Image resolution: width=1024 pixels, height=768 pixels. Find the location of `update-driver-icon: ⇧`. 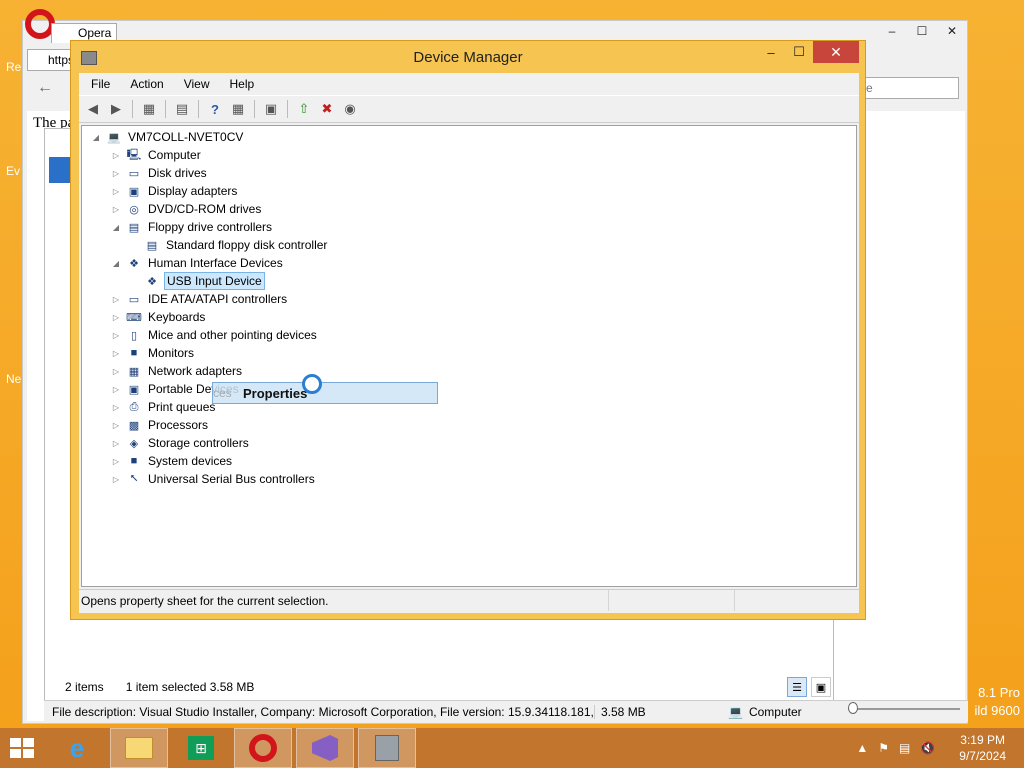

update-driver-icon: ⇧ is located at coordinates (304, 109).